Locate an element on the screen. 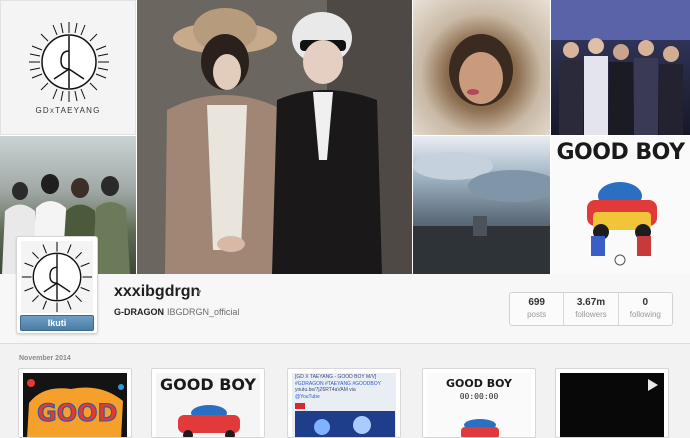 This screenshot has width=690, height=438. avatar is located at coordinates (57, 277).